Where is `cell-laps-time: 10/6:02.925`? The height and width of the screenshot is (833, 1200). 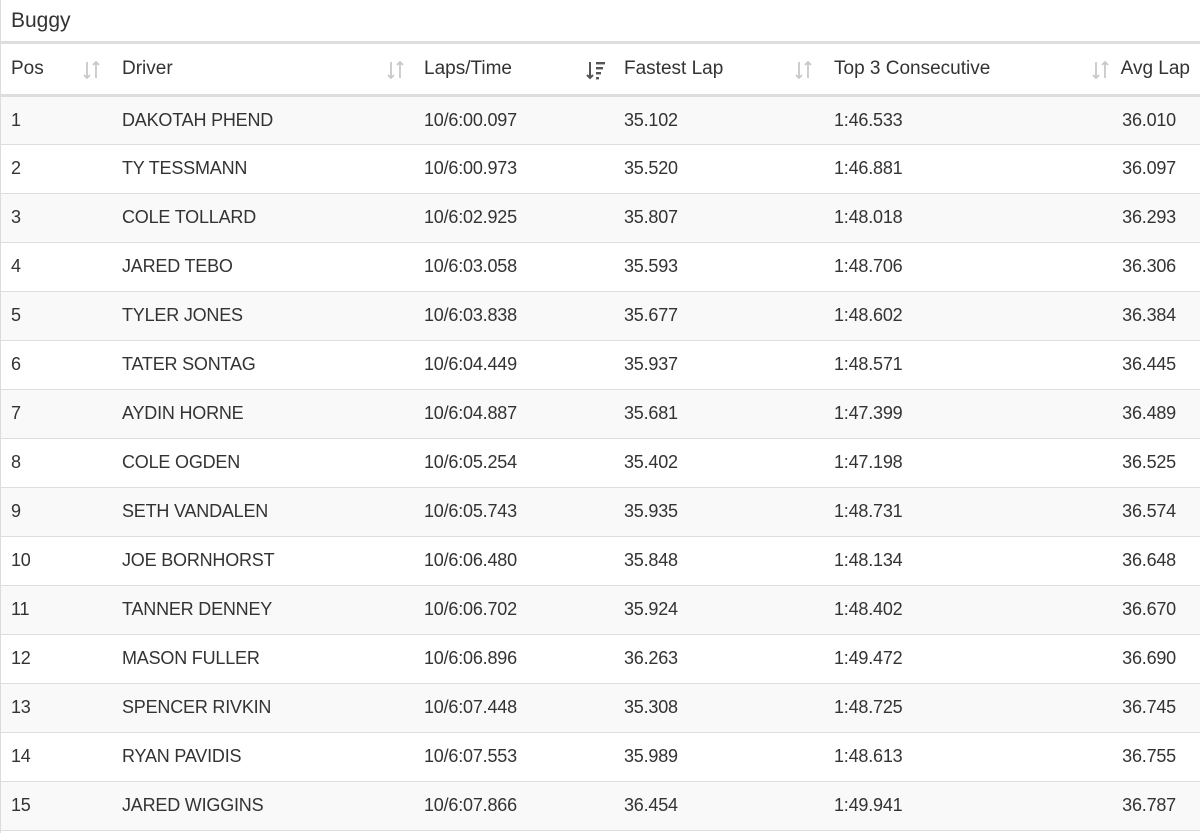
cell-laps-time: 10/6:02.925 is located at coordinates (515, 218).